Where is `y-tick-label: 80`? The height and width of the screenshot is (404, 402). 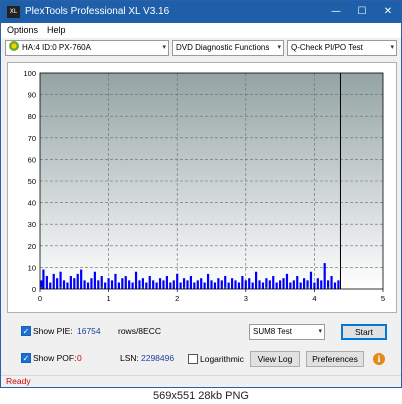 y-tick-label: 80 is located at coordinates (32, 116).